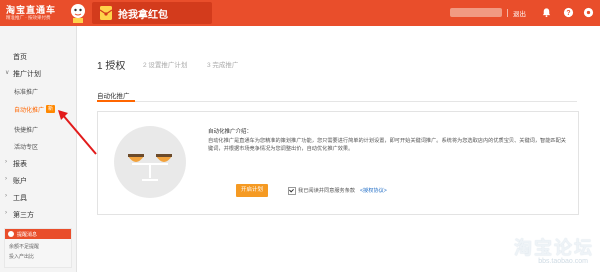 Image resolution: width=600 pixels, height=272 pixels. I want to click on sidebar-item-quick: 快捷推广, so click(38, 129).